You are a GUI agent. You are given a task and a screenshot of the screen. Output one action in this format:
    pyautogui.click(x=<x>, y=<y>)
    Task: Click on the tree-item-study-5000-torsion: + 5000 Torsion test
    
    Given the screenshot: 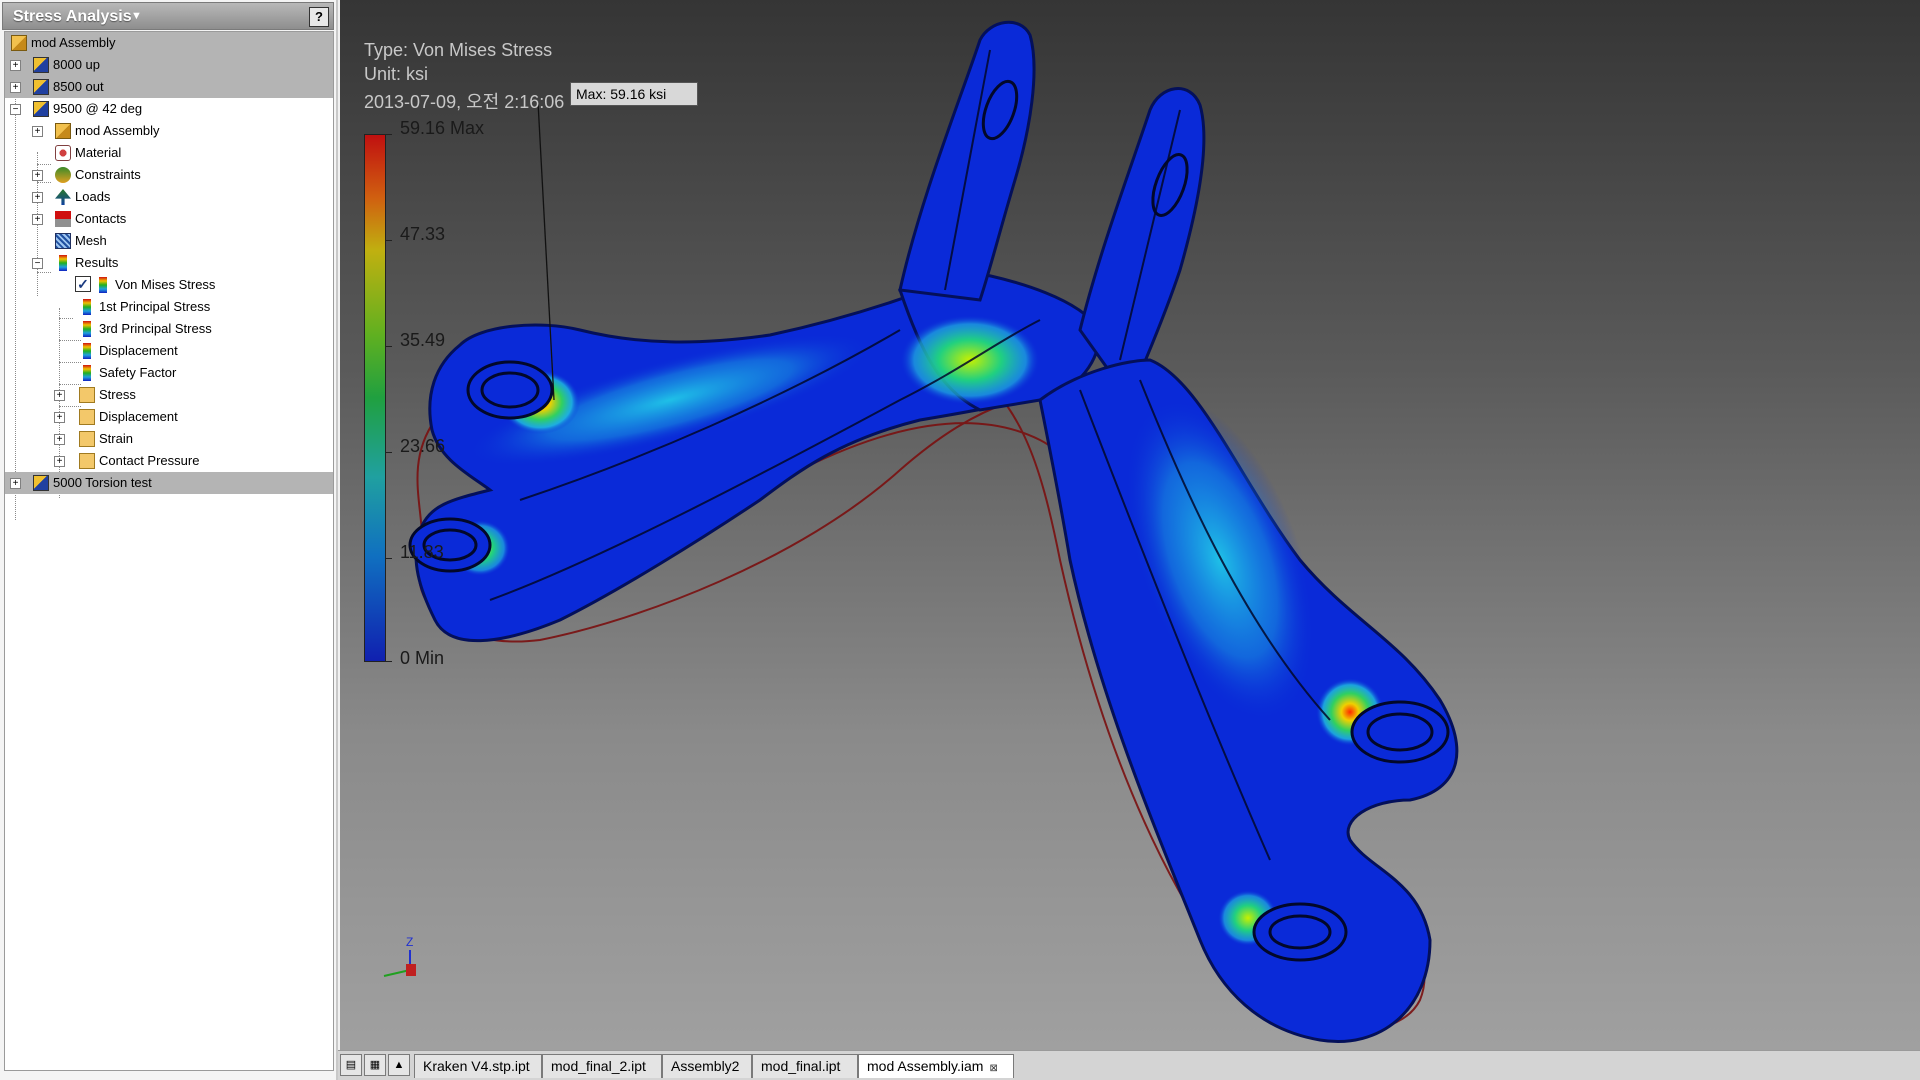 What is the action you would take?
    pyautogui.click(x=169, y=483)
    